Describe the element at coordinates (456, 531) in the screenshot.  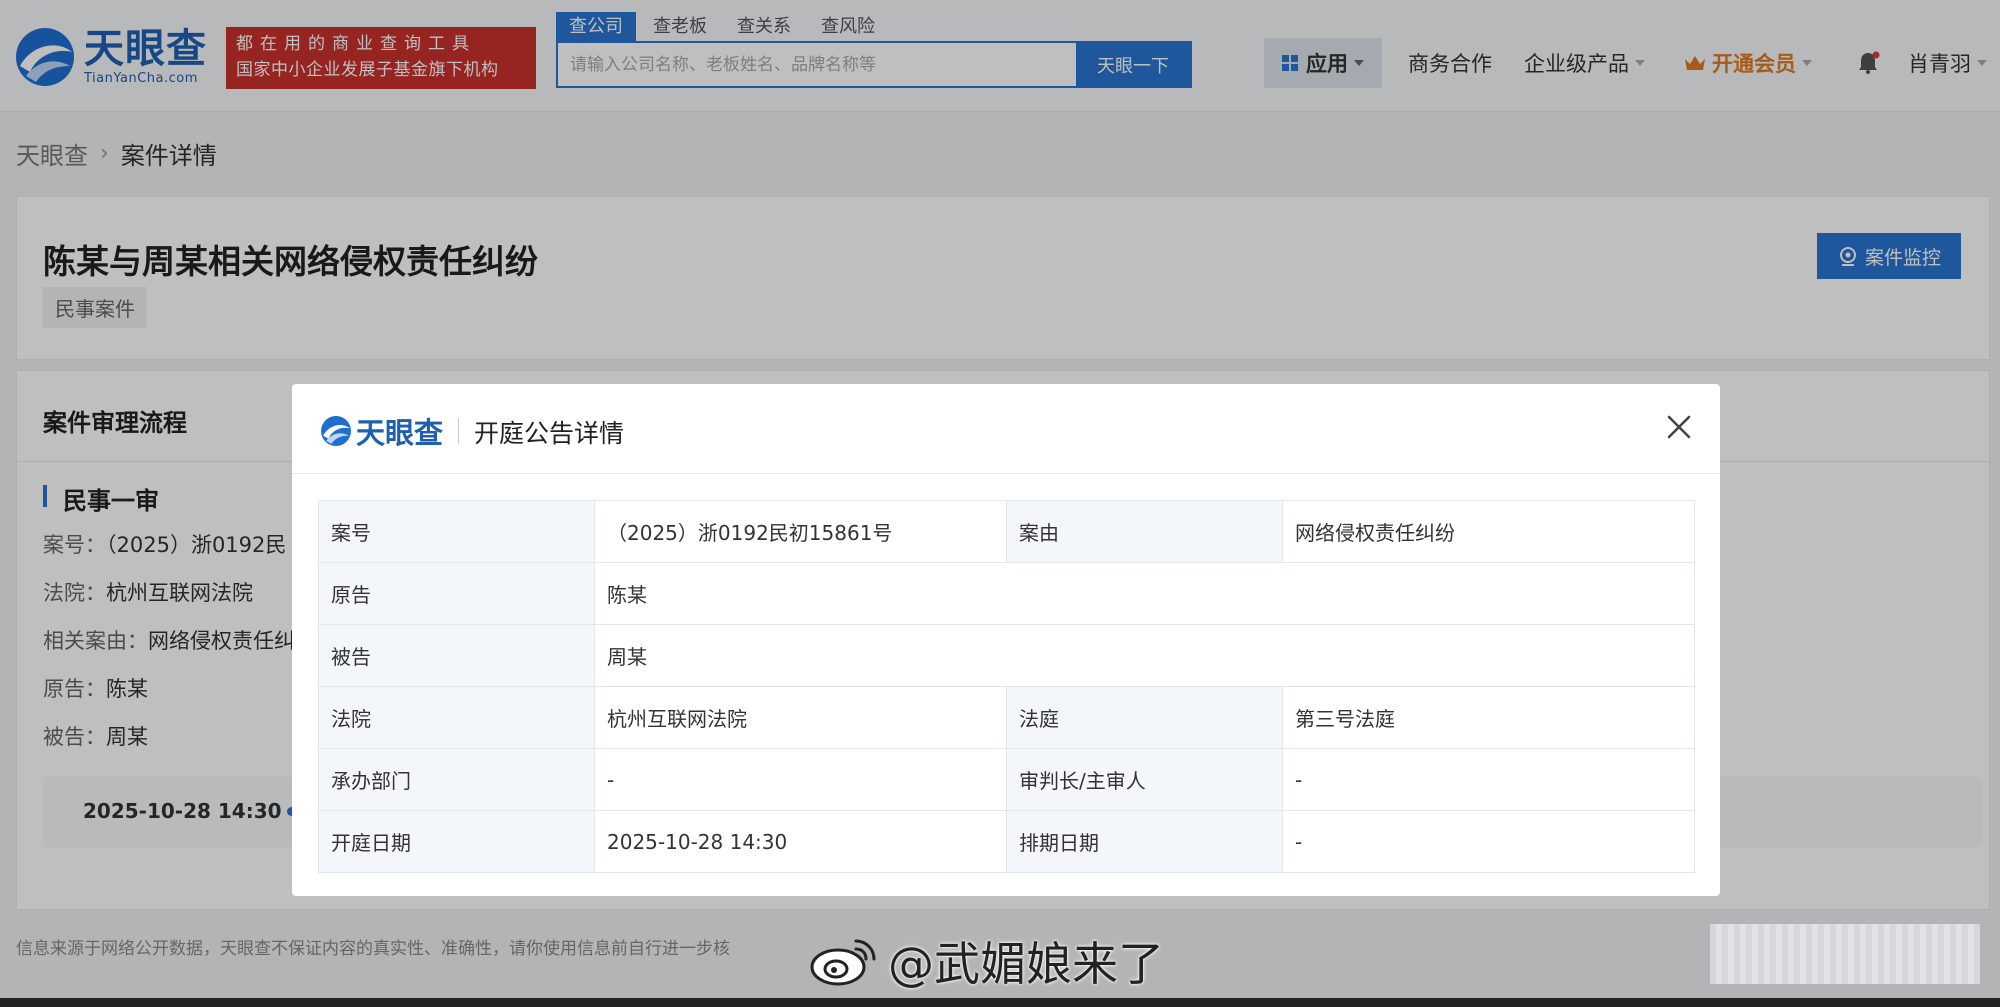
I see `row-label: 案号` at that location.